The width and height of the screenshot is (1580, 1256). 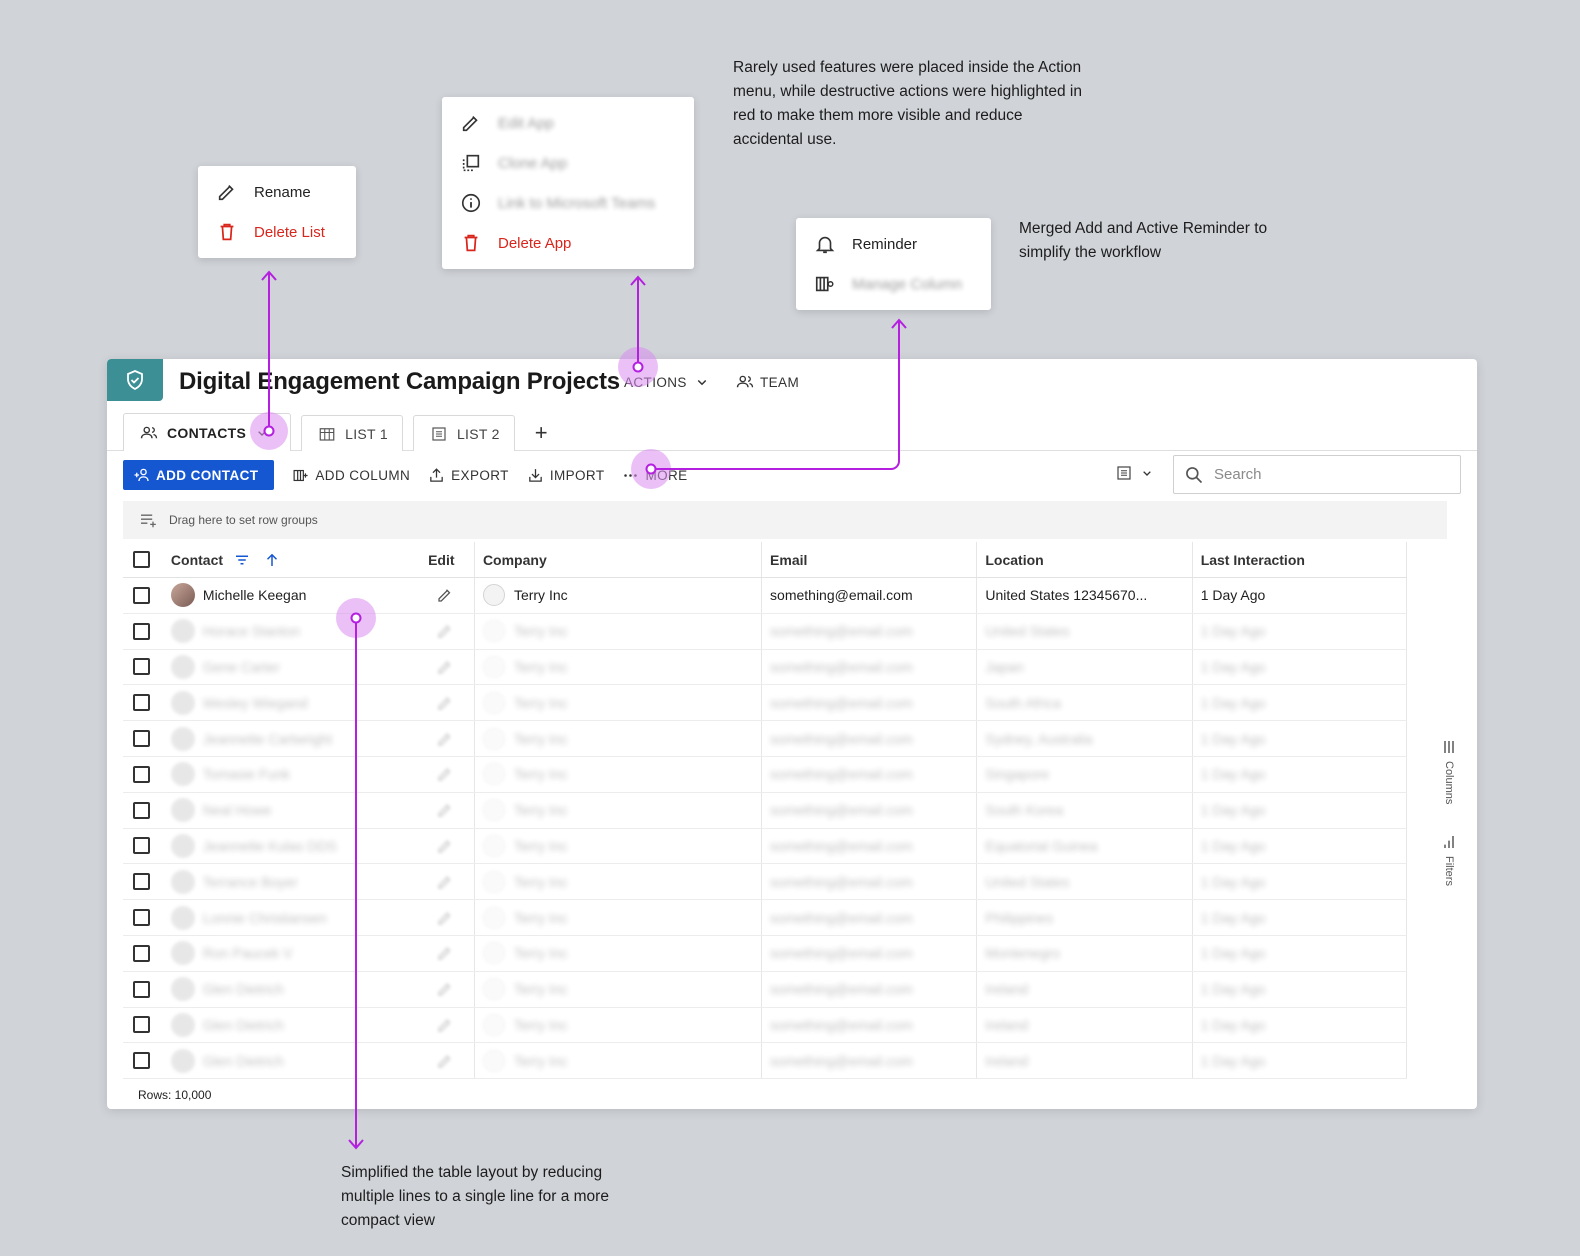 I want to click on actions-button: ACTIONS, so click(x=667, y=382).